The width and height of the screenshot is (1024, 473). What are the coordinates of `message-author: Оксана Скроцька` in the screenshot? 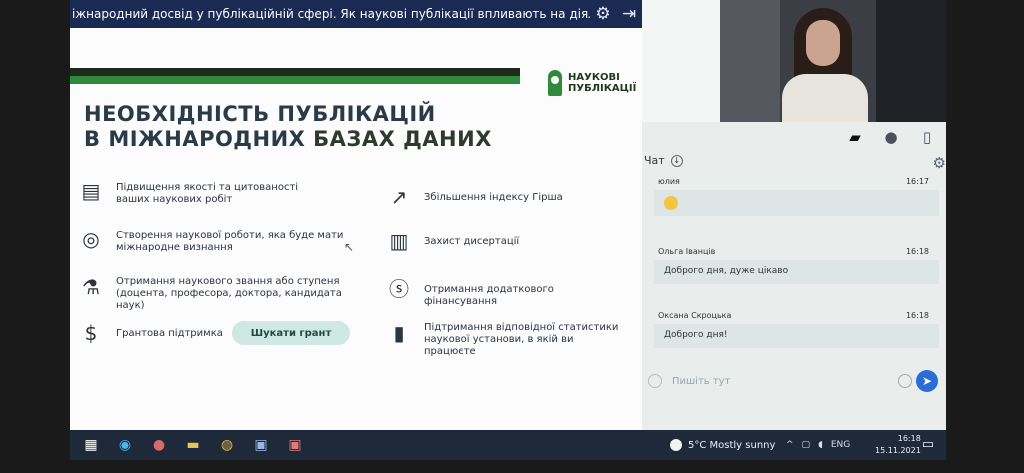 It's located at (695, 315).